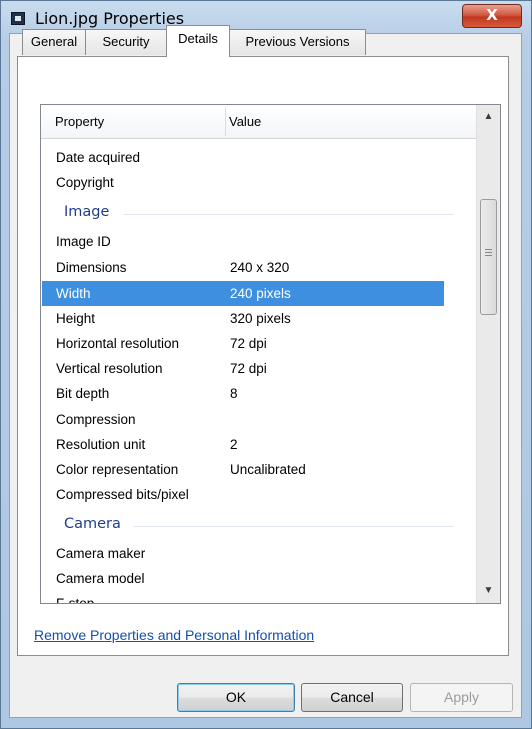 The image size is (532, 729). What do you see at coordinates (79, 121) in the screenshot?
I see `column-header-property: Property` at bounding box center [79, 121].